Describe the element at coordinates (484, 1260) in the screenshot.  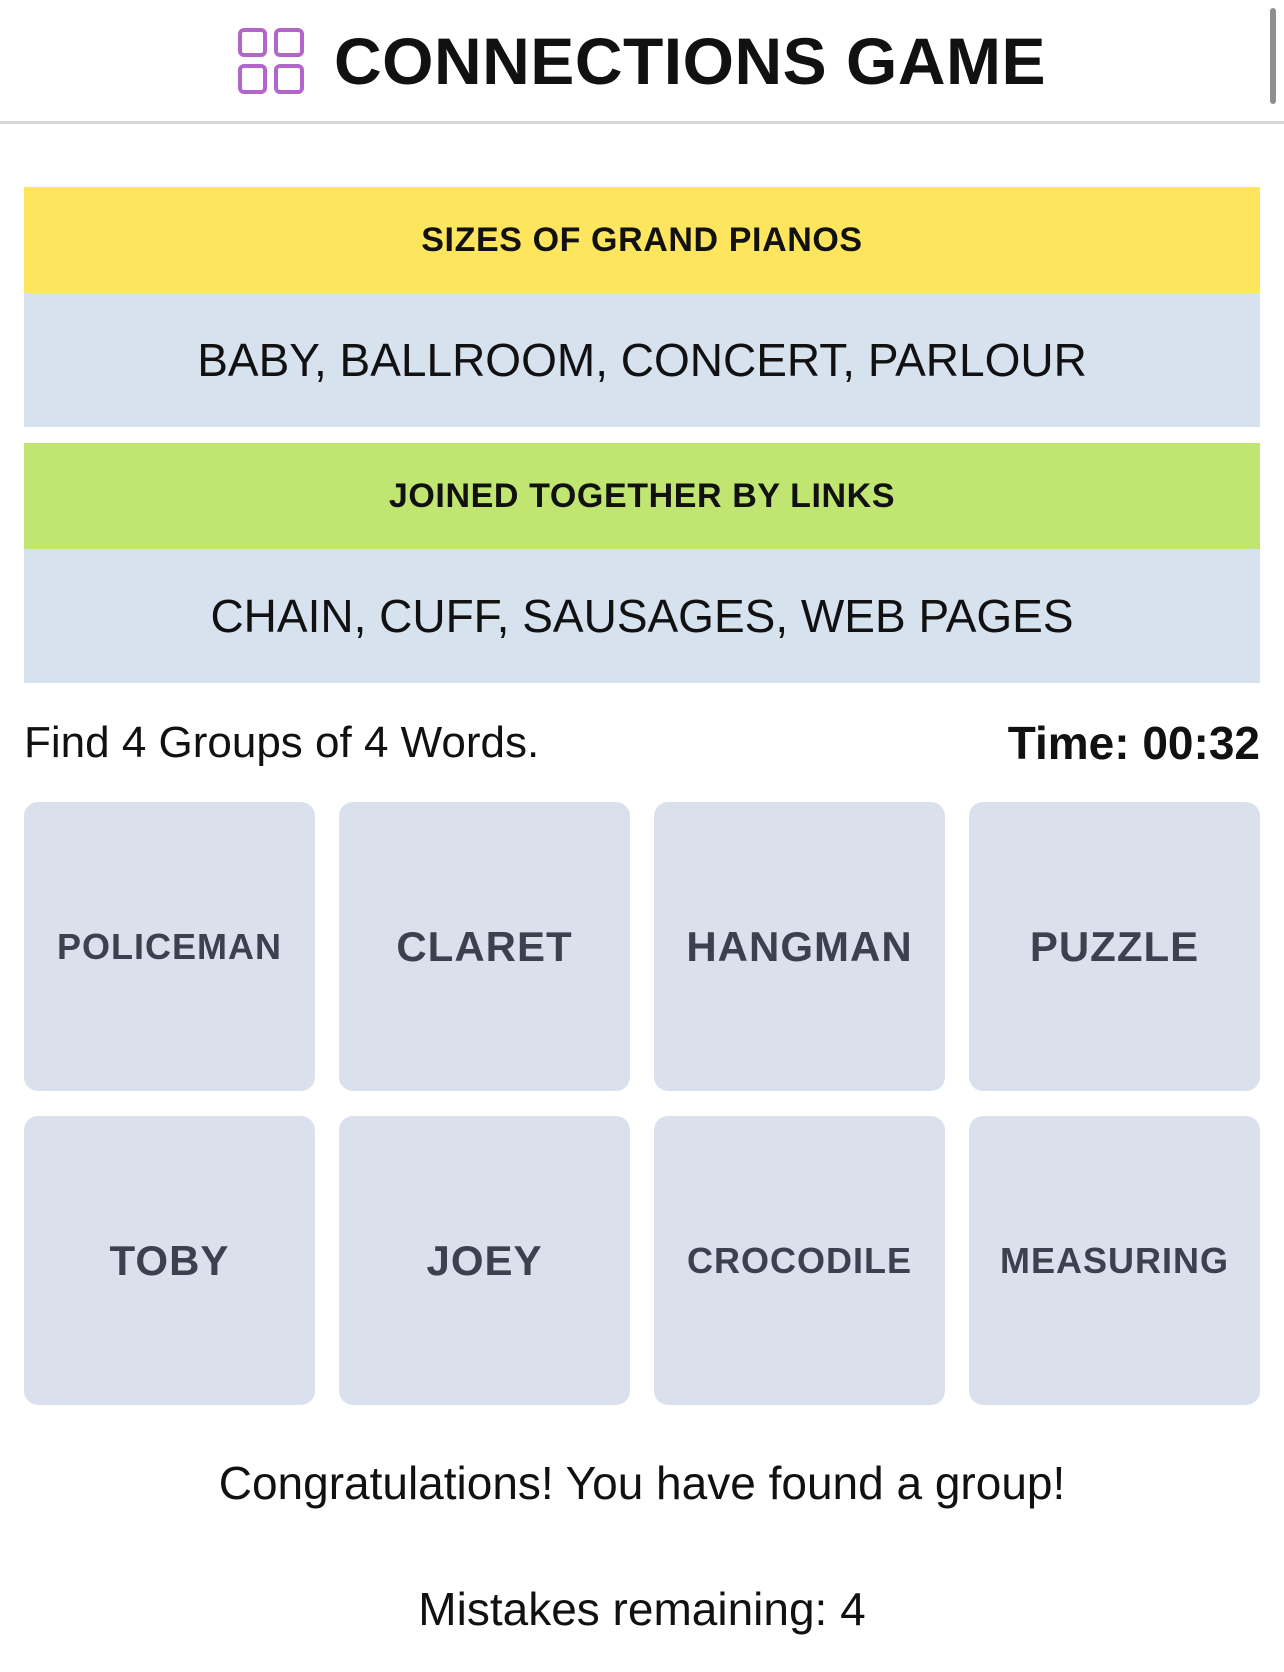
I see `word-tile: JOEY` at that location.